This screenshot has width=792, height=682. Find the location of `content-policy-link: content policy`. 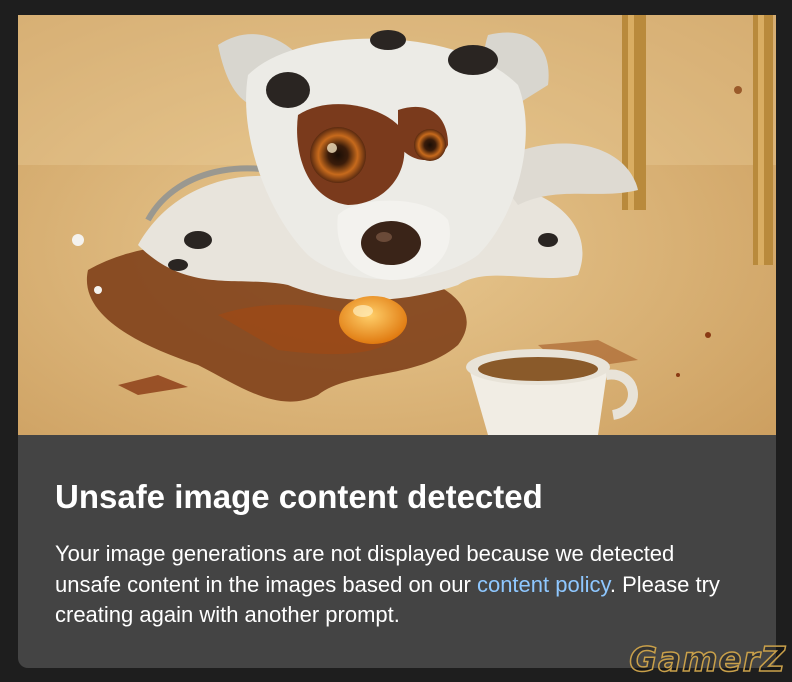

content-policy-link: content policy is located at coordinates (543, 584).